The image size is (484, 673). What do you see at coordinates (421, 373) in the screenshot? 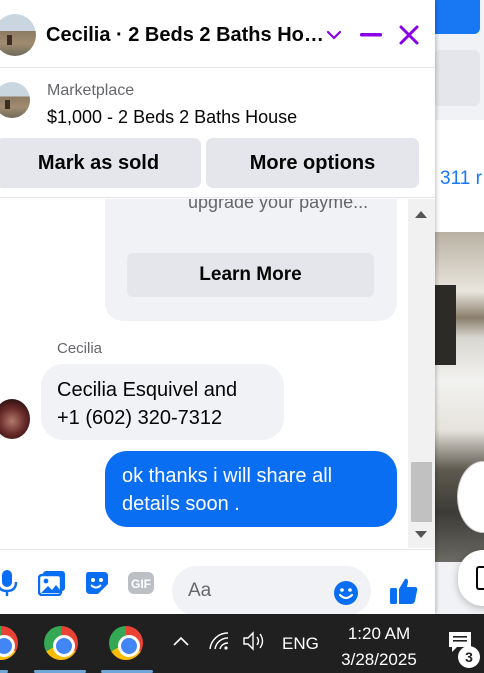
I see `message-scrollbar` at bounding box center [421, 373].